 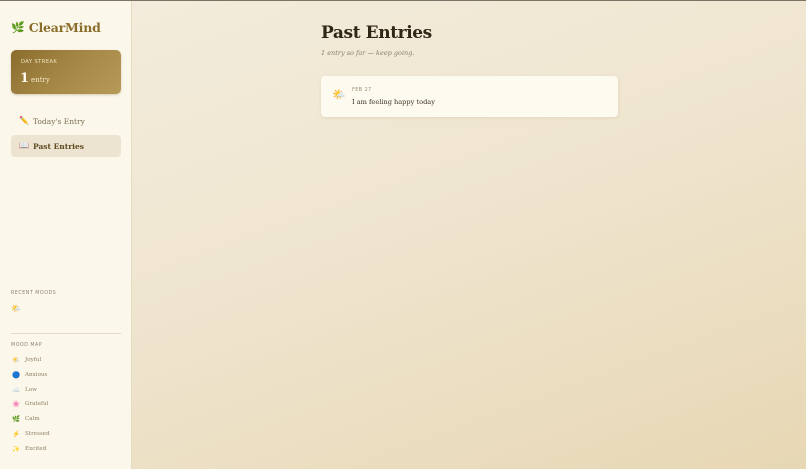 What do you see at coordinates (39, 62) in the screenshot?
I see `day-streak-label: DAY STREAK` at bounding box center [39, 62].